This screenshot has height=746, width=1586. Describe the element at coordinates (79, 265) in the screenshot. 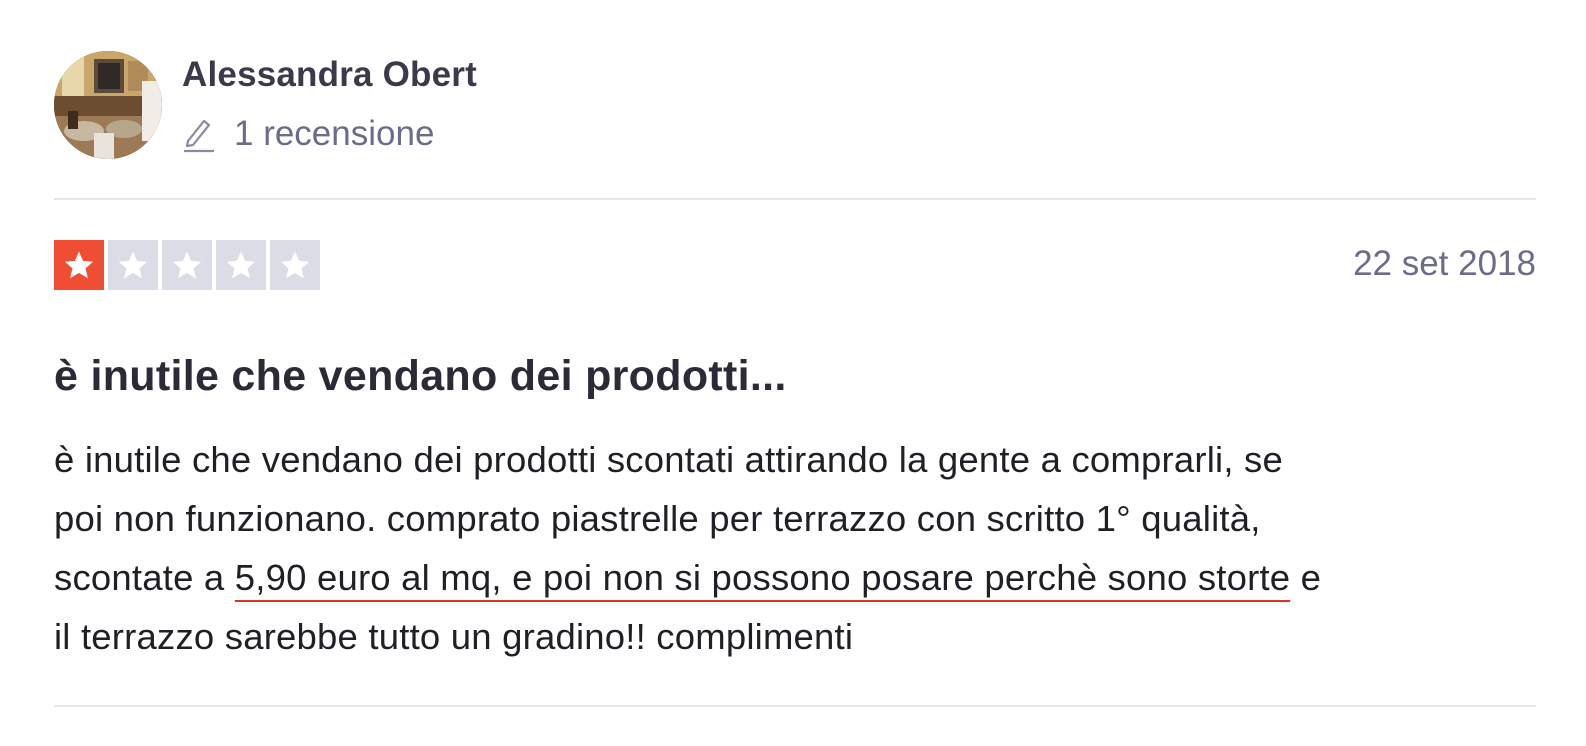

I see `star-filled-icon` at that location.